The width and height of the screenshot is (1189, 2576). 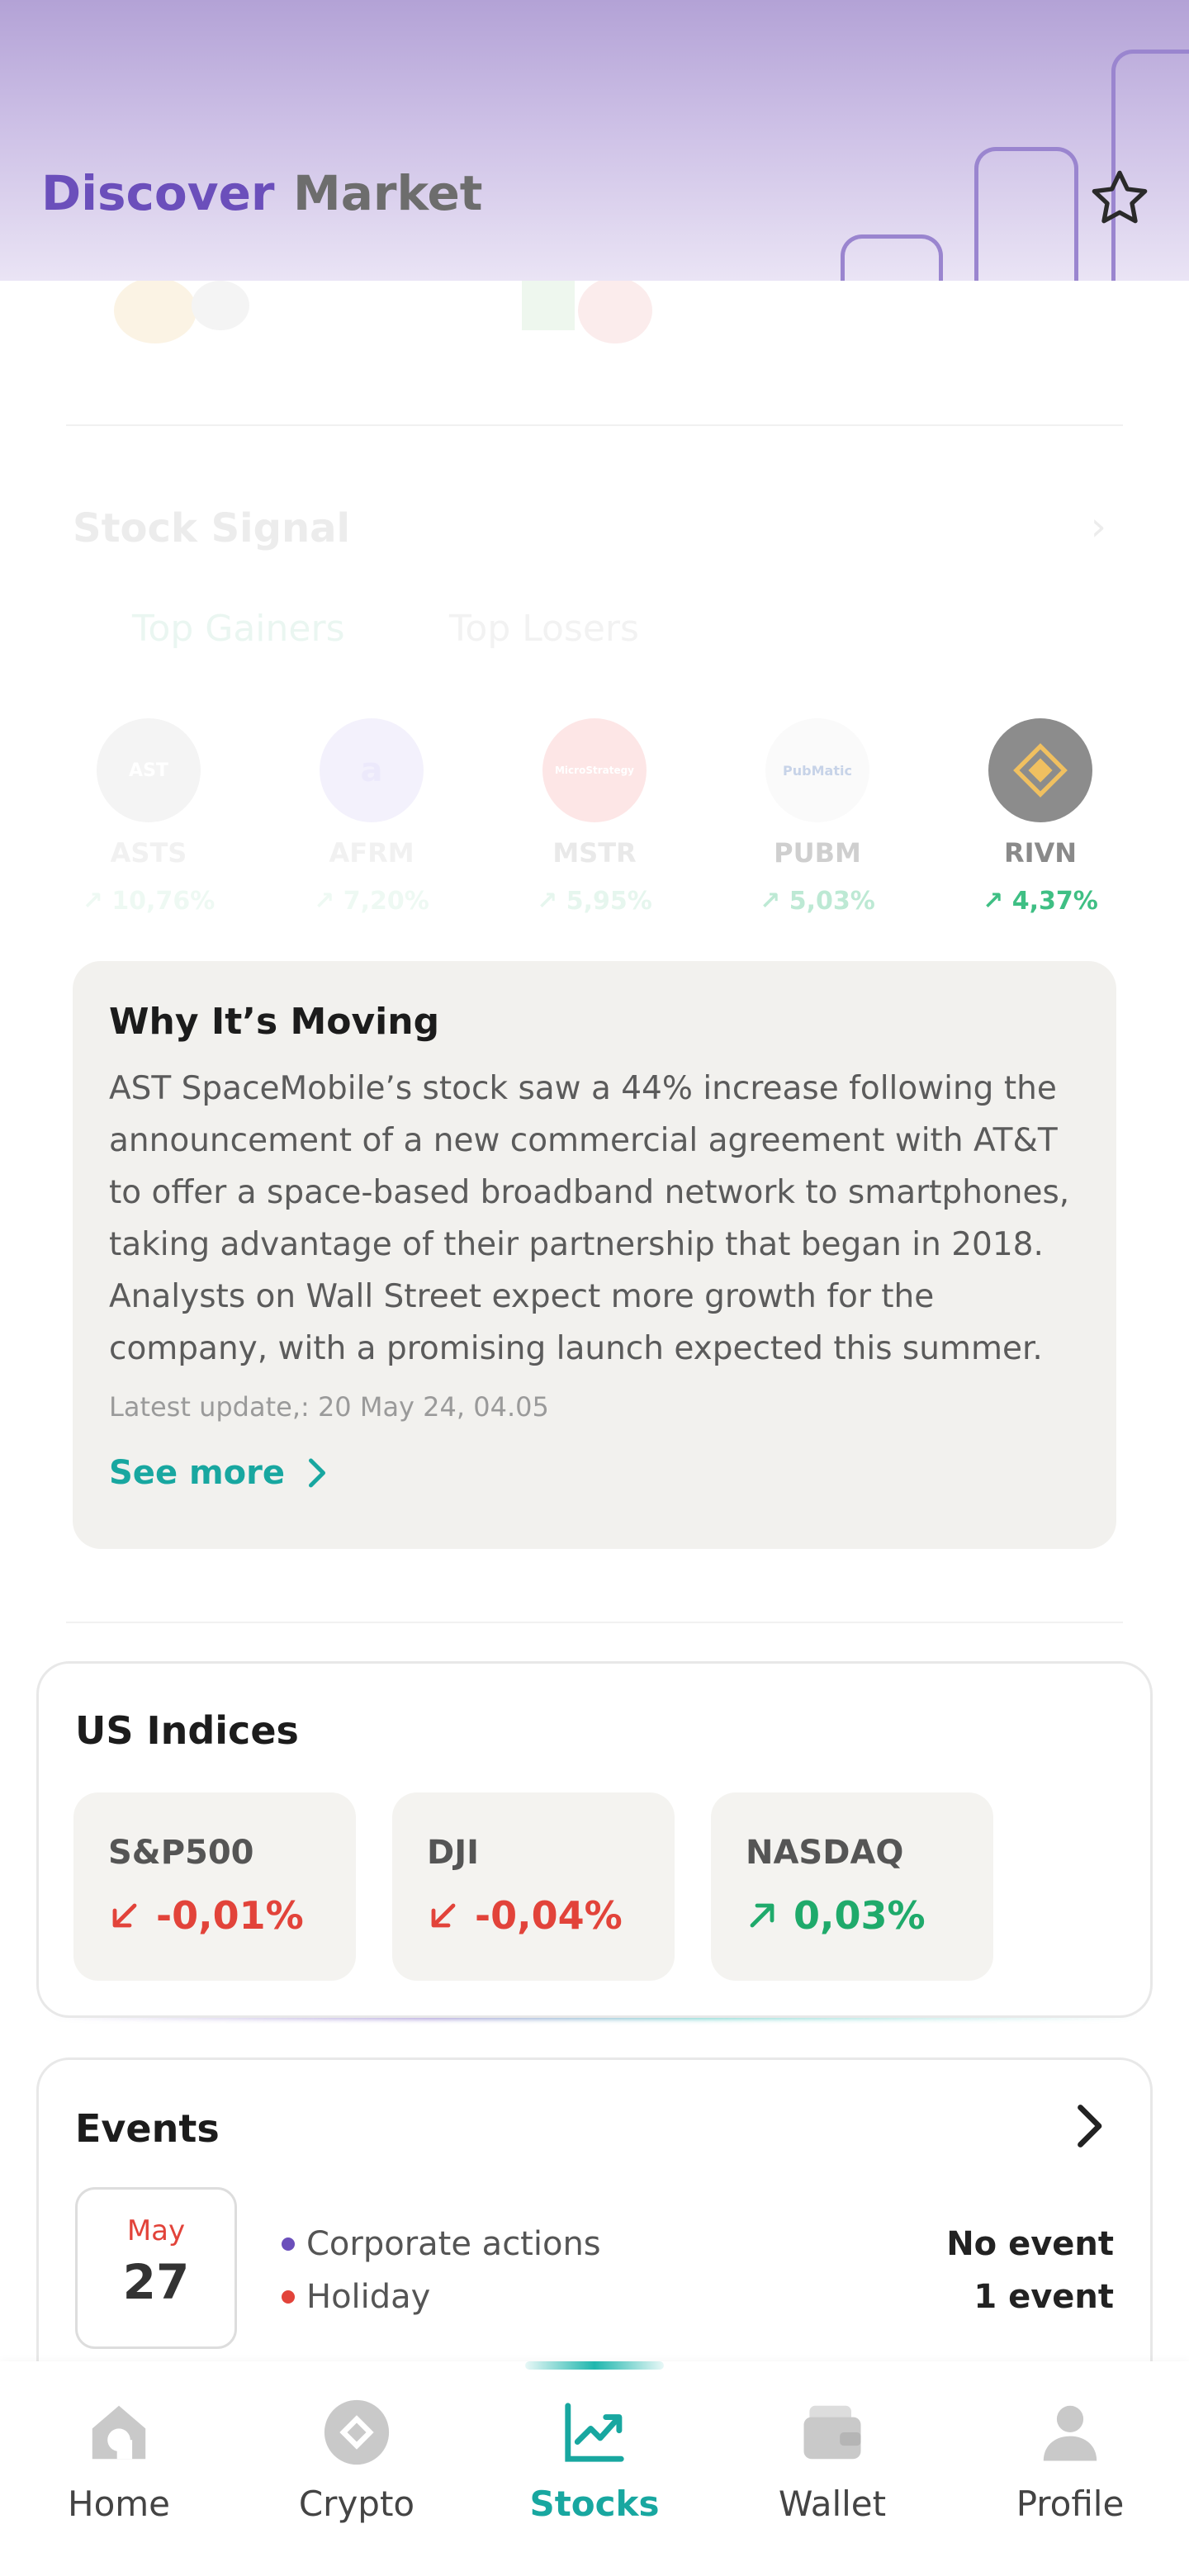 I want to click on stock-change: 4,37%, so click(x=1054, y=901).